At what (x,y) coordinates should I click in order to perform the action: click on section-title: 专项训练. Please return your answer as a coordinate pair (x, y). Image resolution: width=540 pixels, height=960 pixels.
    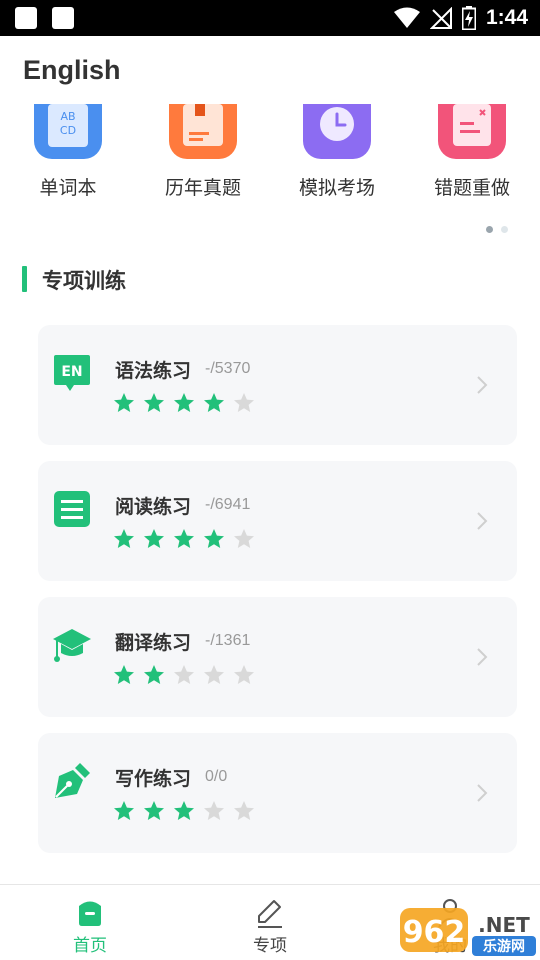
    Looking at the image, I should click on (84, 281).